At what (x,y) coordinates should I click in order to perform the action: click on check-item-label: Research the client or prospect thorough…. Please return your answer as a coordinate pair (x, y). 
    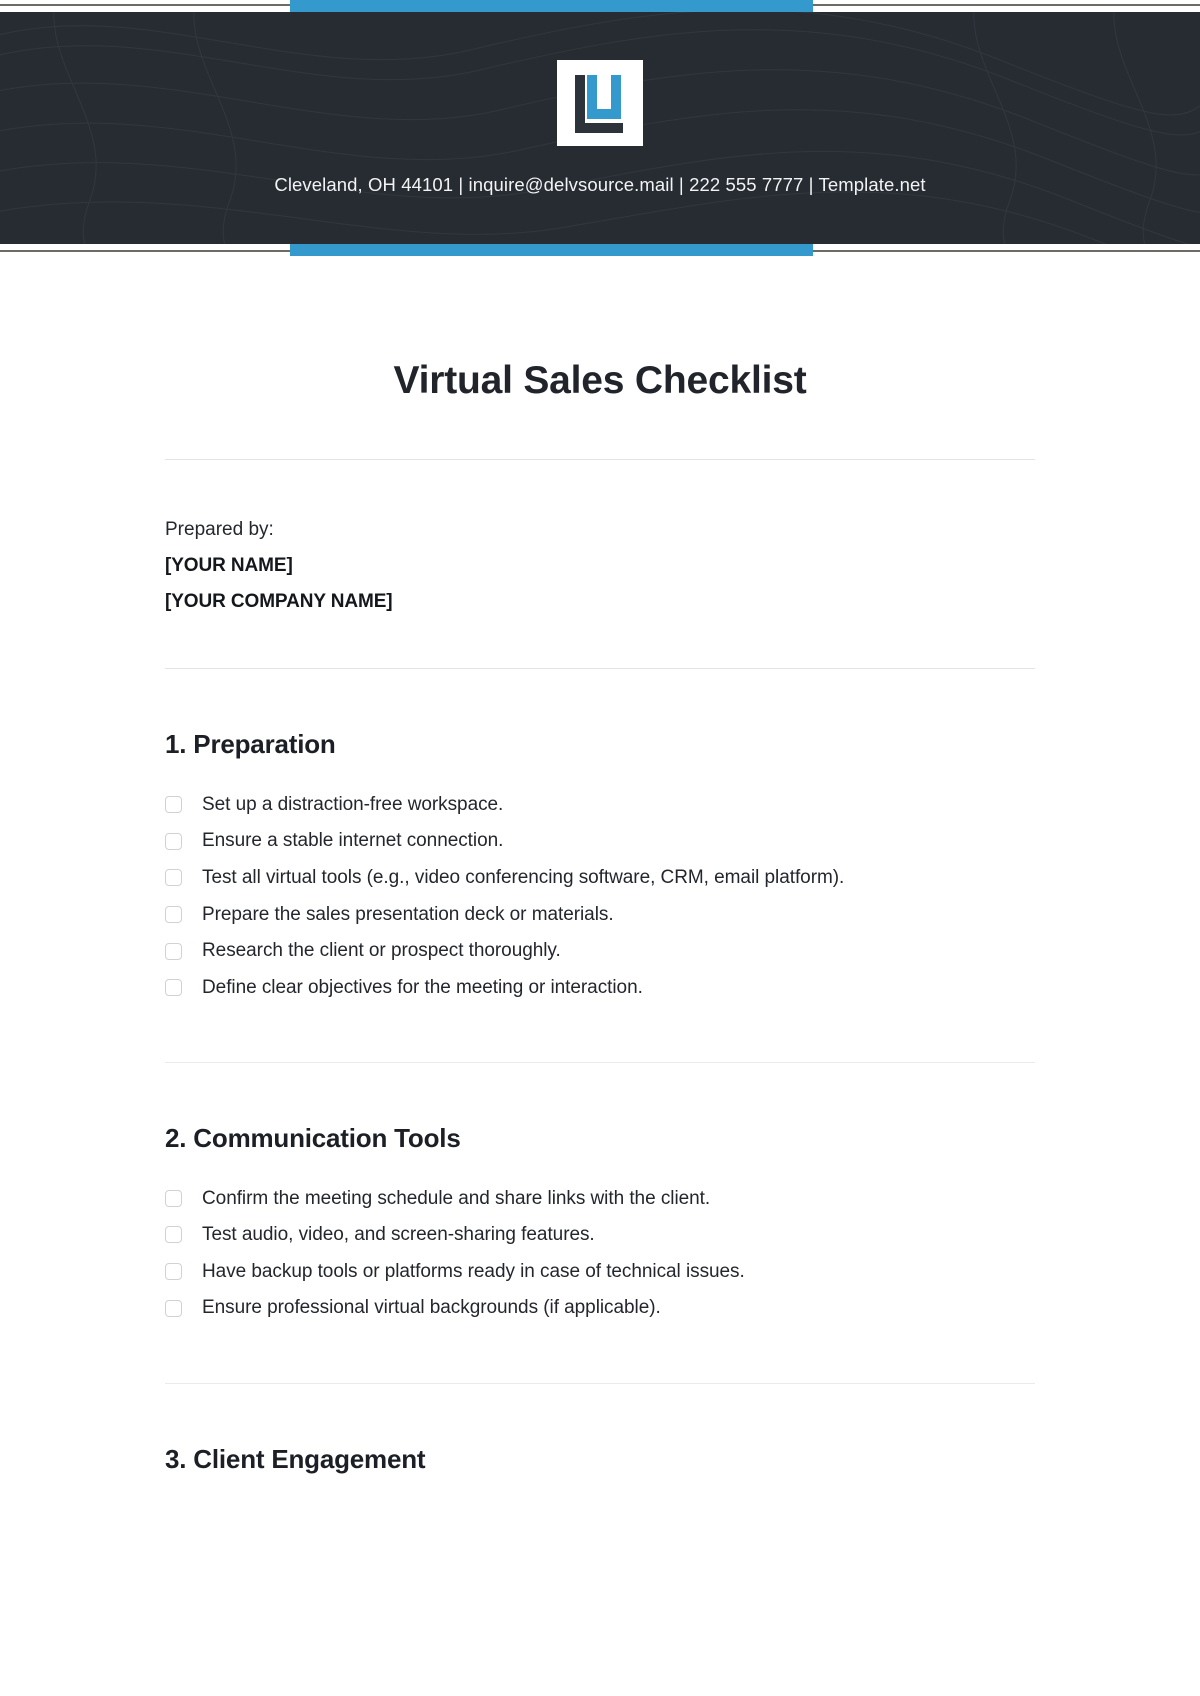
    Looking at the image, I should click on (381, 951).